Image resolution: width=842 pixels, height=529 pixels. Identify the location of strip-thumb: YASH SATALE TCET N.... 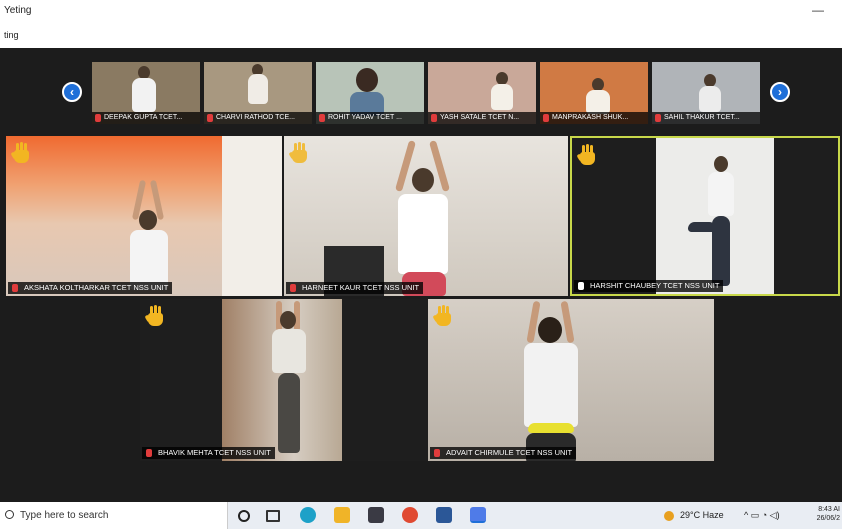
(482, 93).